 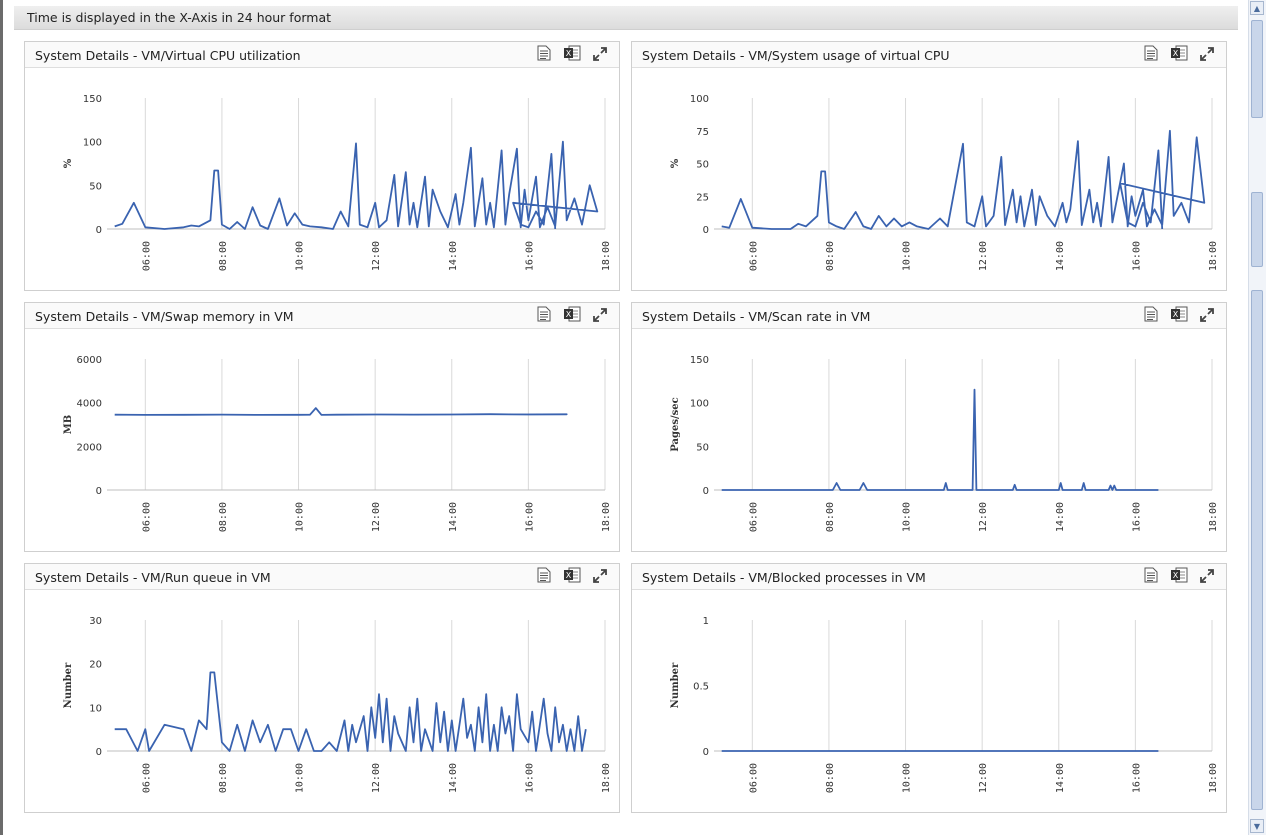 What do you see at coordinates (1, 417) in the screenshot?
I see `window-border` at bounding box center [1, 417].